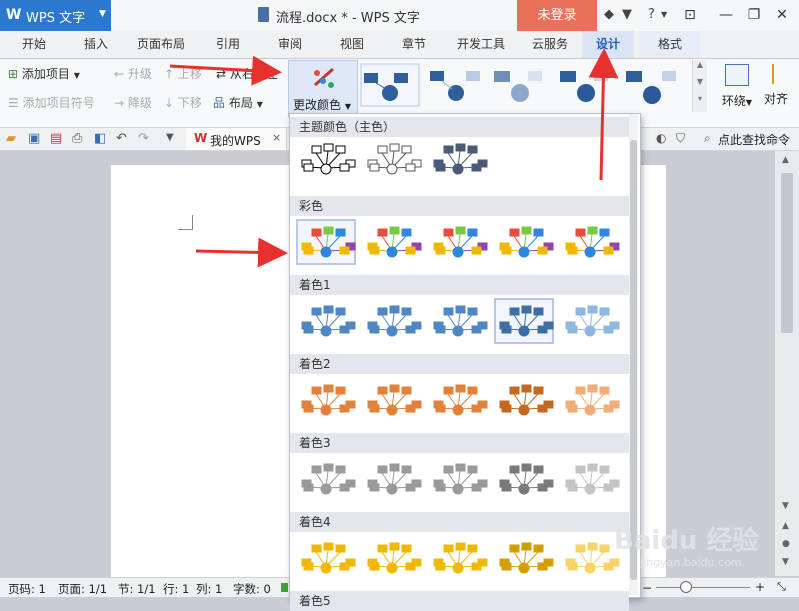 The width and height of the screenshot is (799, 611). What do you see at coordinates (603, 114) in the screenshot?
I see `arrow-to-design-tab` at bounding box center [603, 114].